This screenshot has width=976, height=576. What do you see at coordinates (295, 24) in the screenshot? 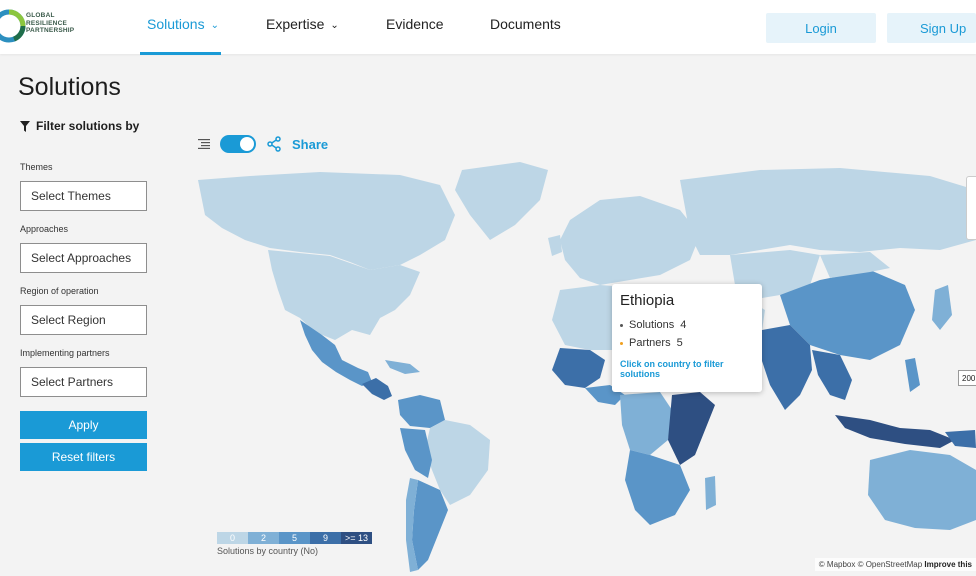
I see `nav-expertise-label: Expertise` at bounding box center [295, 24].